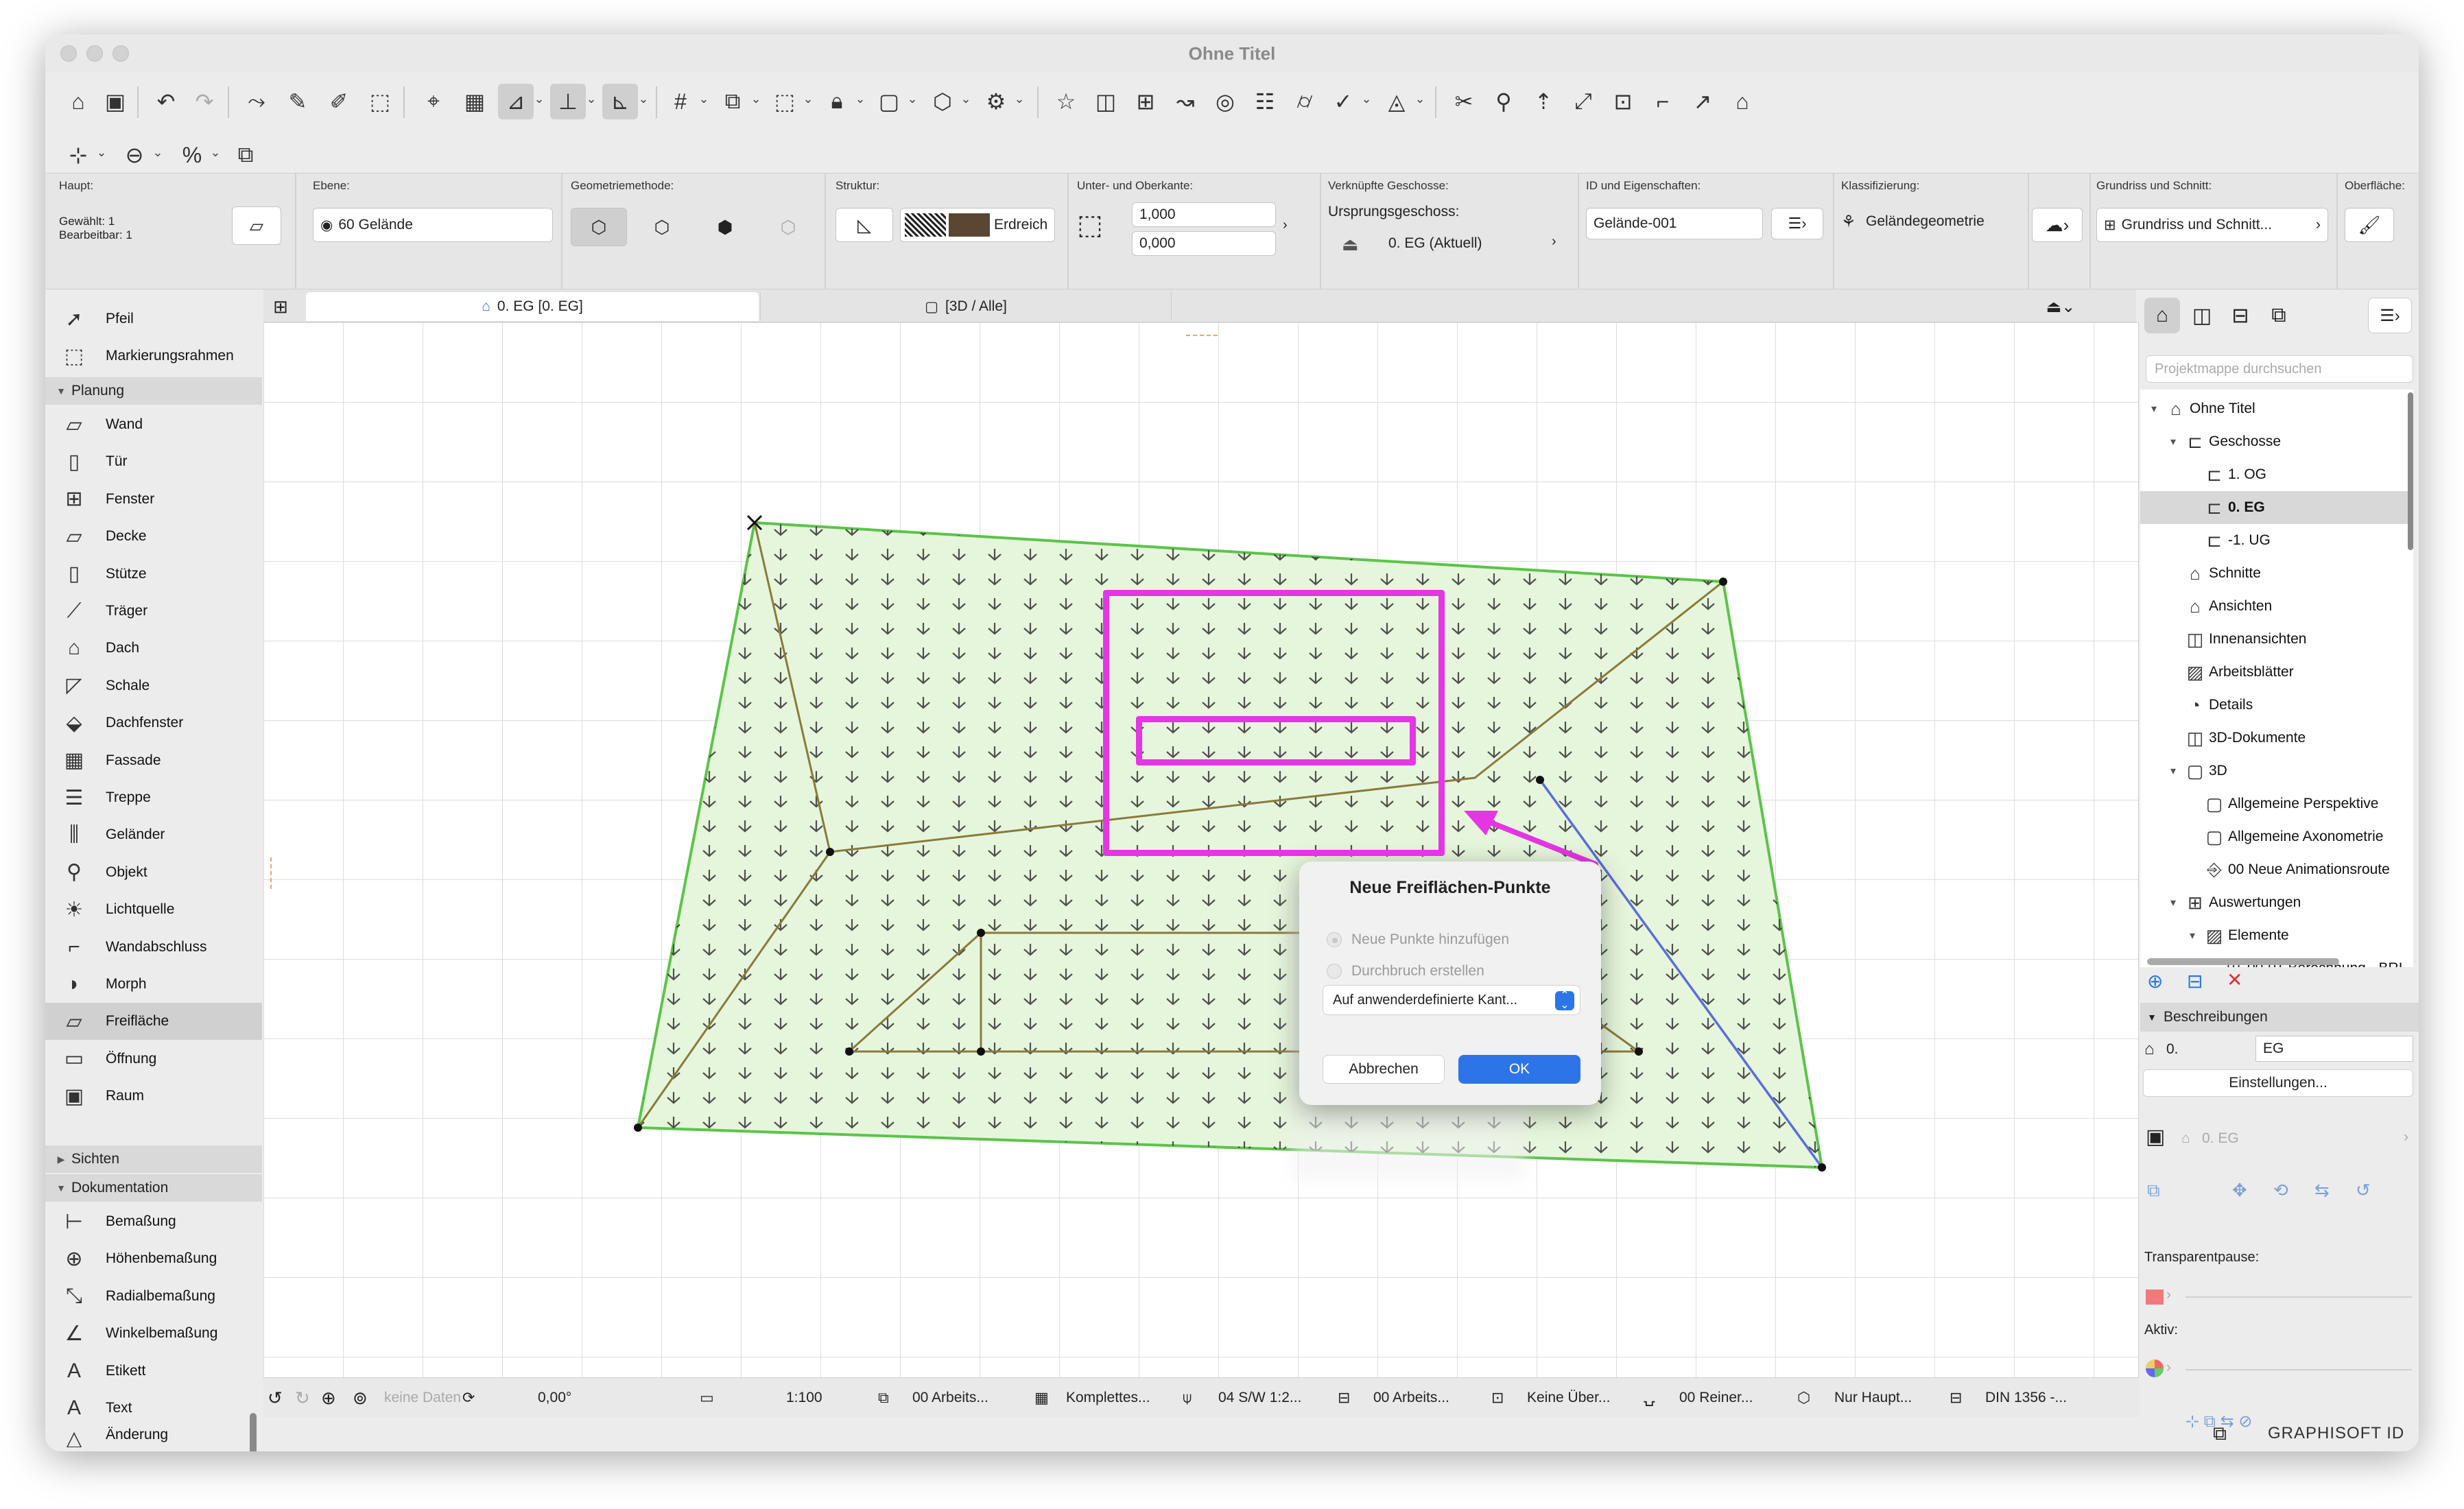 This screenshot has width=2464, height=1509. Describe the element at coordinates (134, 155) in the screenshot. I see `subtract-icon: ⊖` at that location.